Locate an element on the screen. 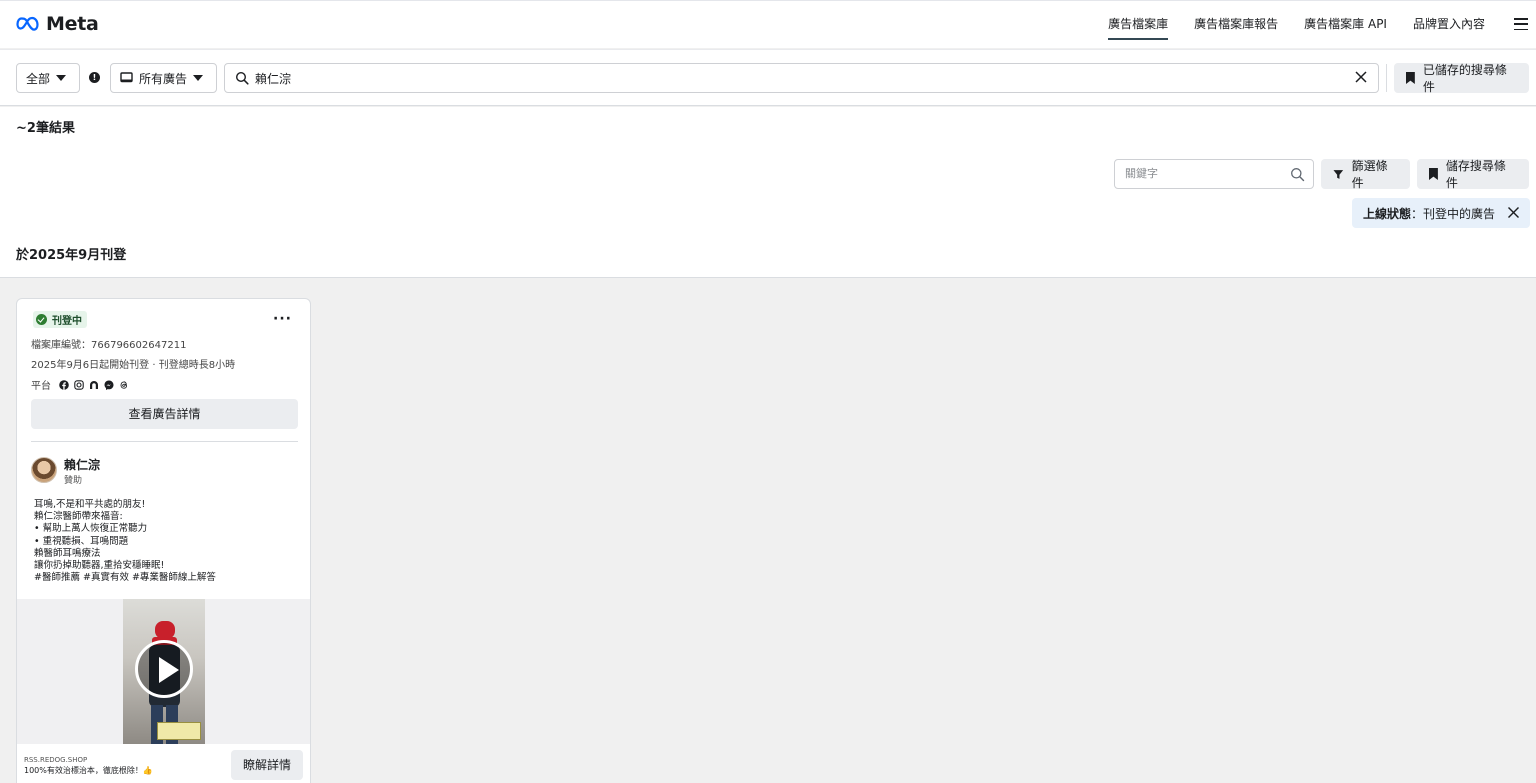  filter-icon is located at coordinates (1338, 174).